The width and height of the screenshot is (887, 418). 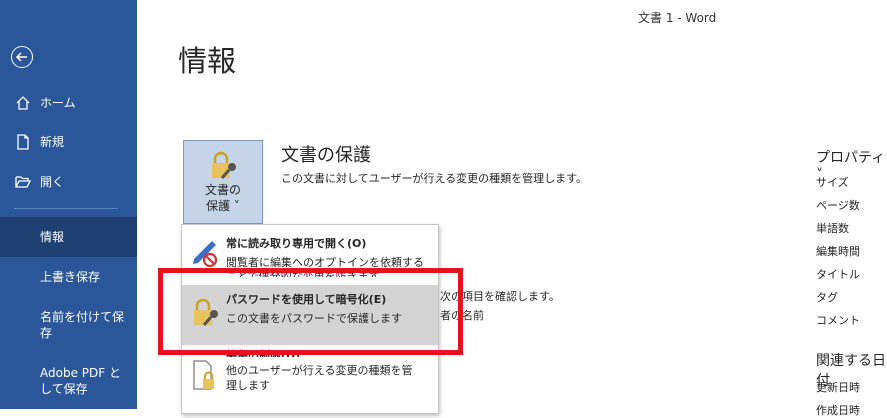 What do you see at coordinates (827, 297) in the screenshot?
I see `property-tags-label: タグ` at bounding box center [827, 297].